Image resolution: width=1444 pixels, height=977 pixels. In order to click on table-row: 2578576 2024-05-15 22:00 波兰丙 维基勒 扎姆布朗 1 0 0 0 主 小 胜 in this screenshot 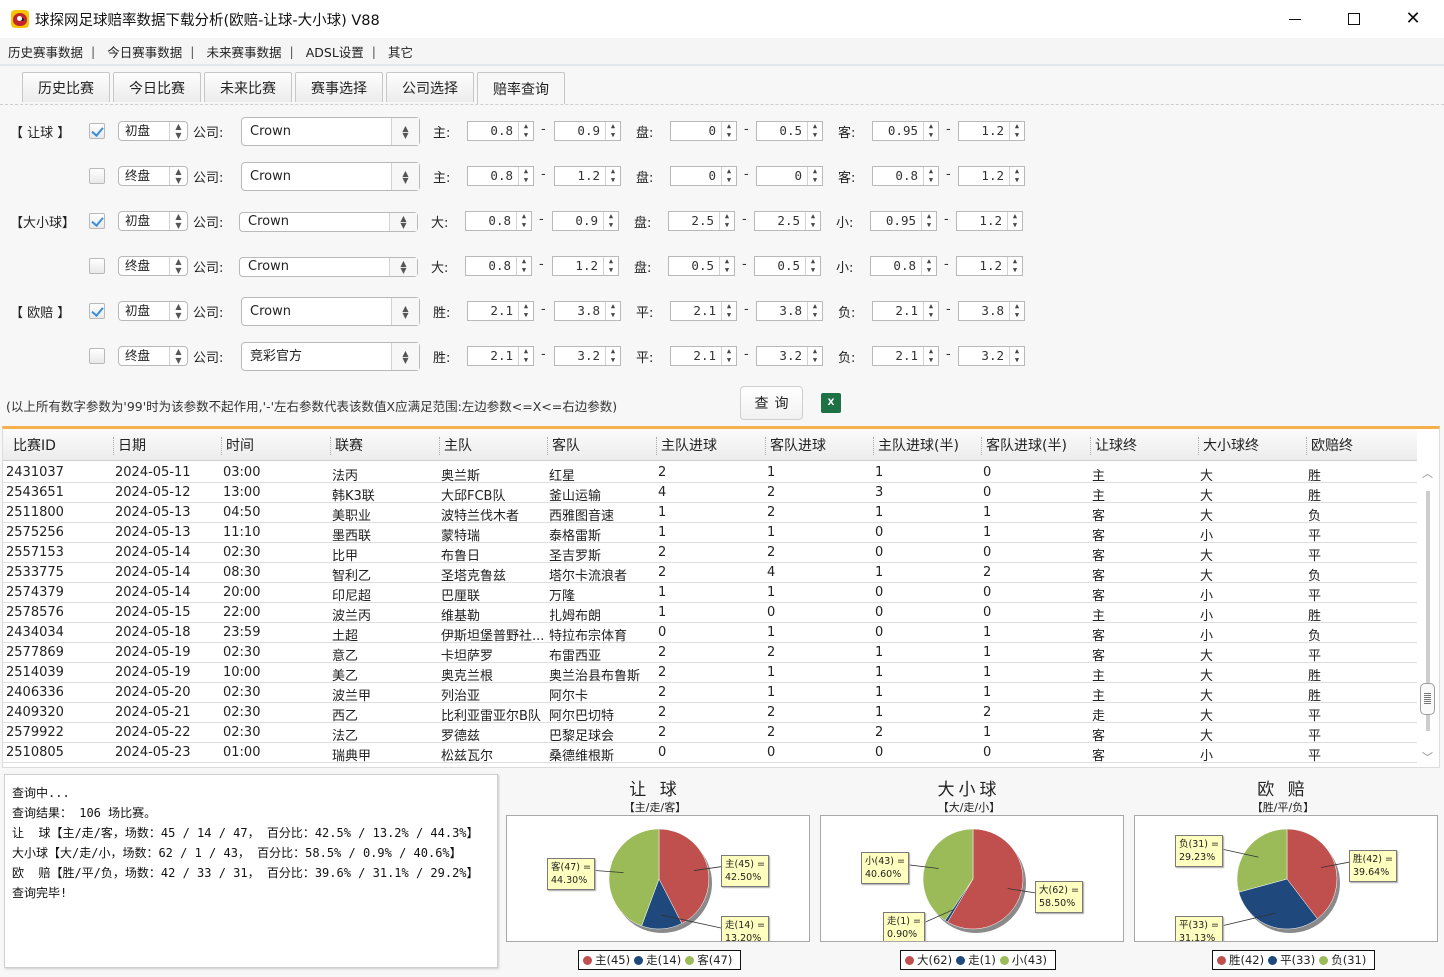, I will do `click(710, 613)`.